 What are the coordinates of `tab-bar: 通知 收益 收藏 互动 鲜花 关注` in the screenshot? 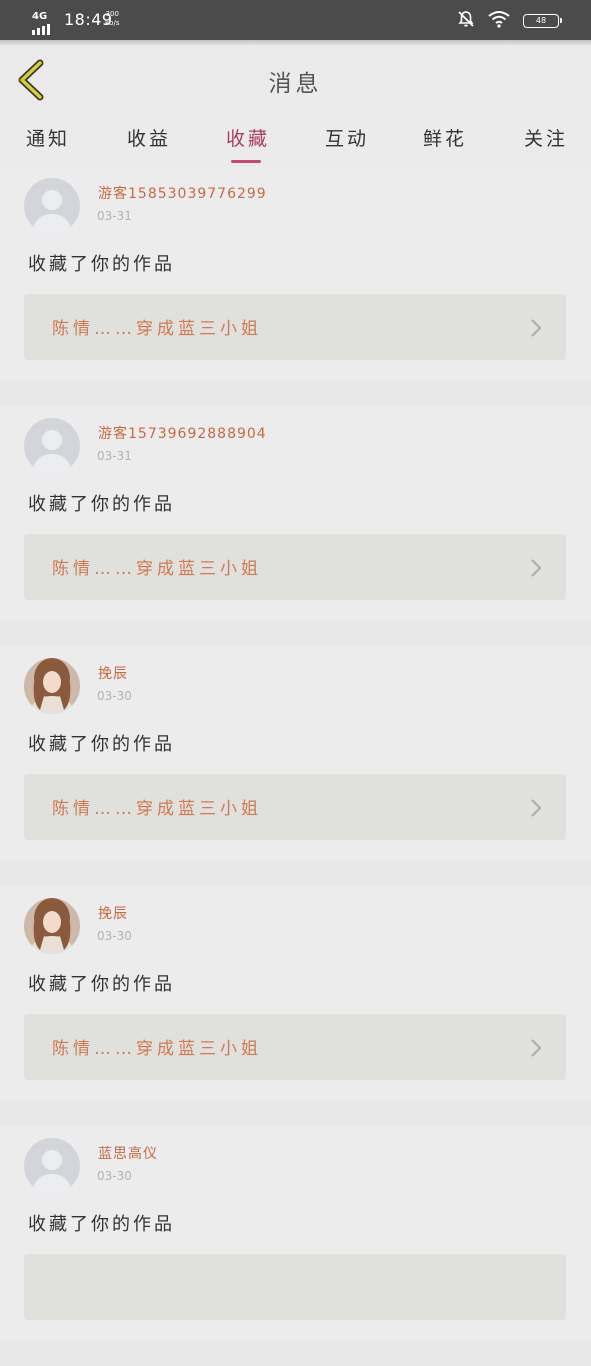 It's located at (295, 142).